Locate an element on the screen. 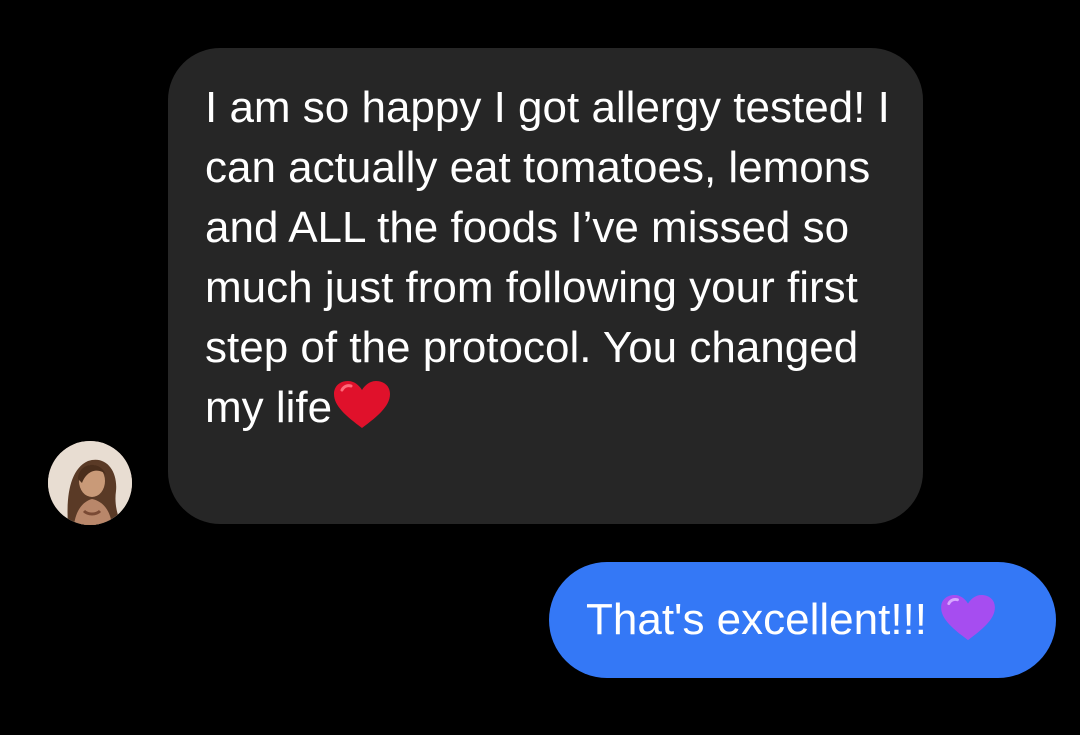 The width and height of the screenshot is (1080, 735). profile-photo-icon is located at coordinates (90, 483).